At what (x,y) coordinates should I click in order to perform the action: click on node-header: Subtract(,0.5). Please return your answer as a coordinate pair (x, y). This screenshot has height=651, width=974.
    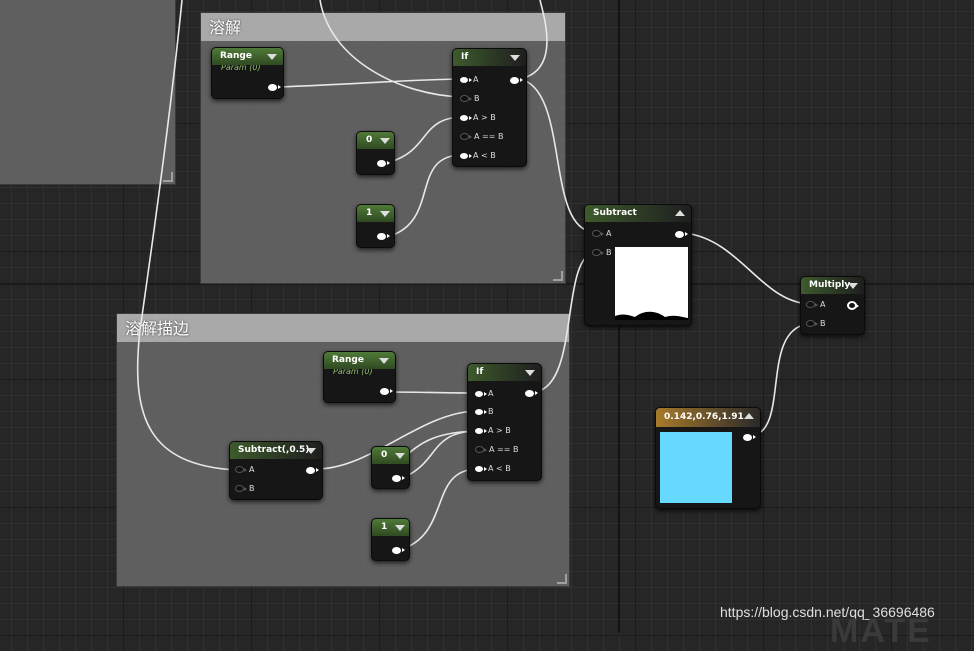
    Looking at the image, I should click on (276, 450).